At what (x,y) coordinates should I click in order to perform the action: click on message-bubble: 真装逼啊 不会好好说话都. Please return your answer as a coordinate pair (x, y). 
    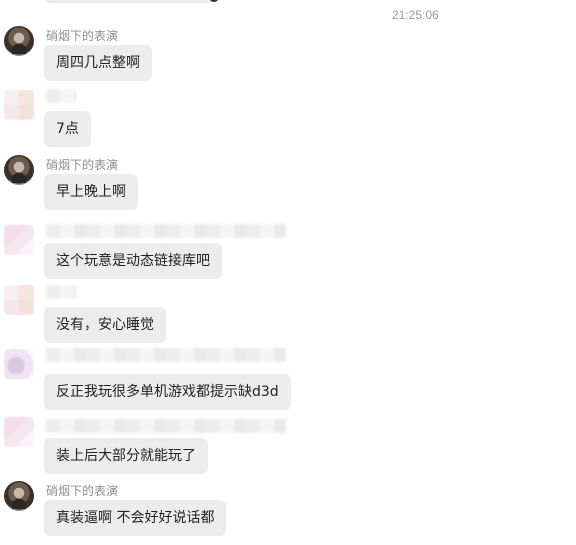
    Looking at the image, I should click on (135, 518).